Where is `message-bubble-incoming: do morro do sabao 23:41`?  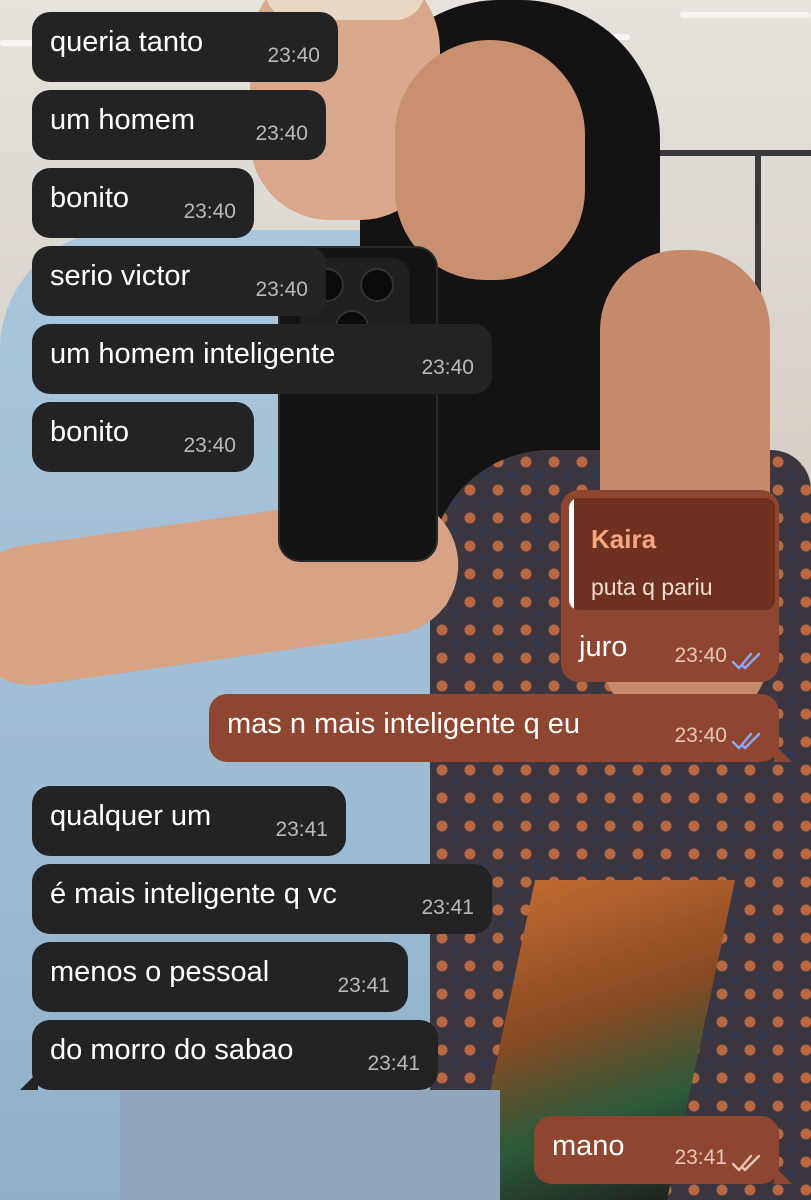 message-bubble-incoming: do morro do sabao 23:41 is located at coordinates (235, 1055).